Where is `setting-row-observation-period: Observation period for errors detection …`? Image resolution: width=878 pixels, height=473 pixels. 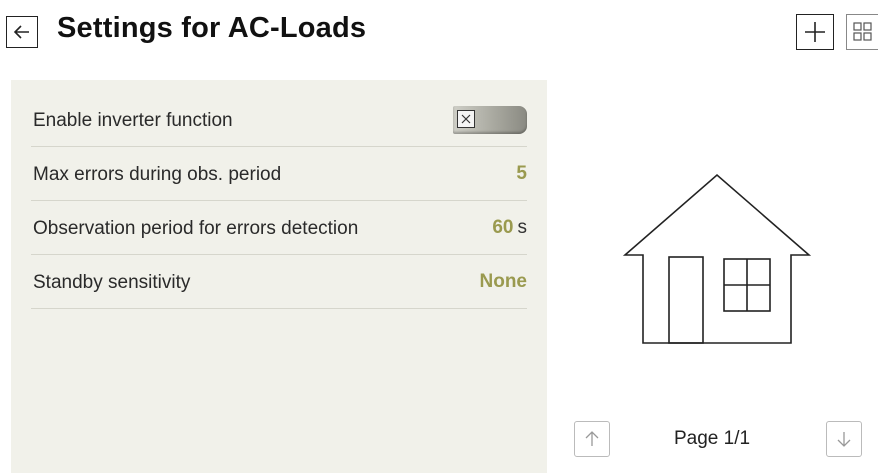 setting-row-observation-period: Observation period for errors detection … is located at coordinates (279, 228).